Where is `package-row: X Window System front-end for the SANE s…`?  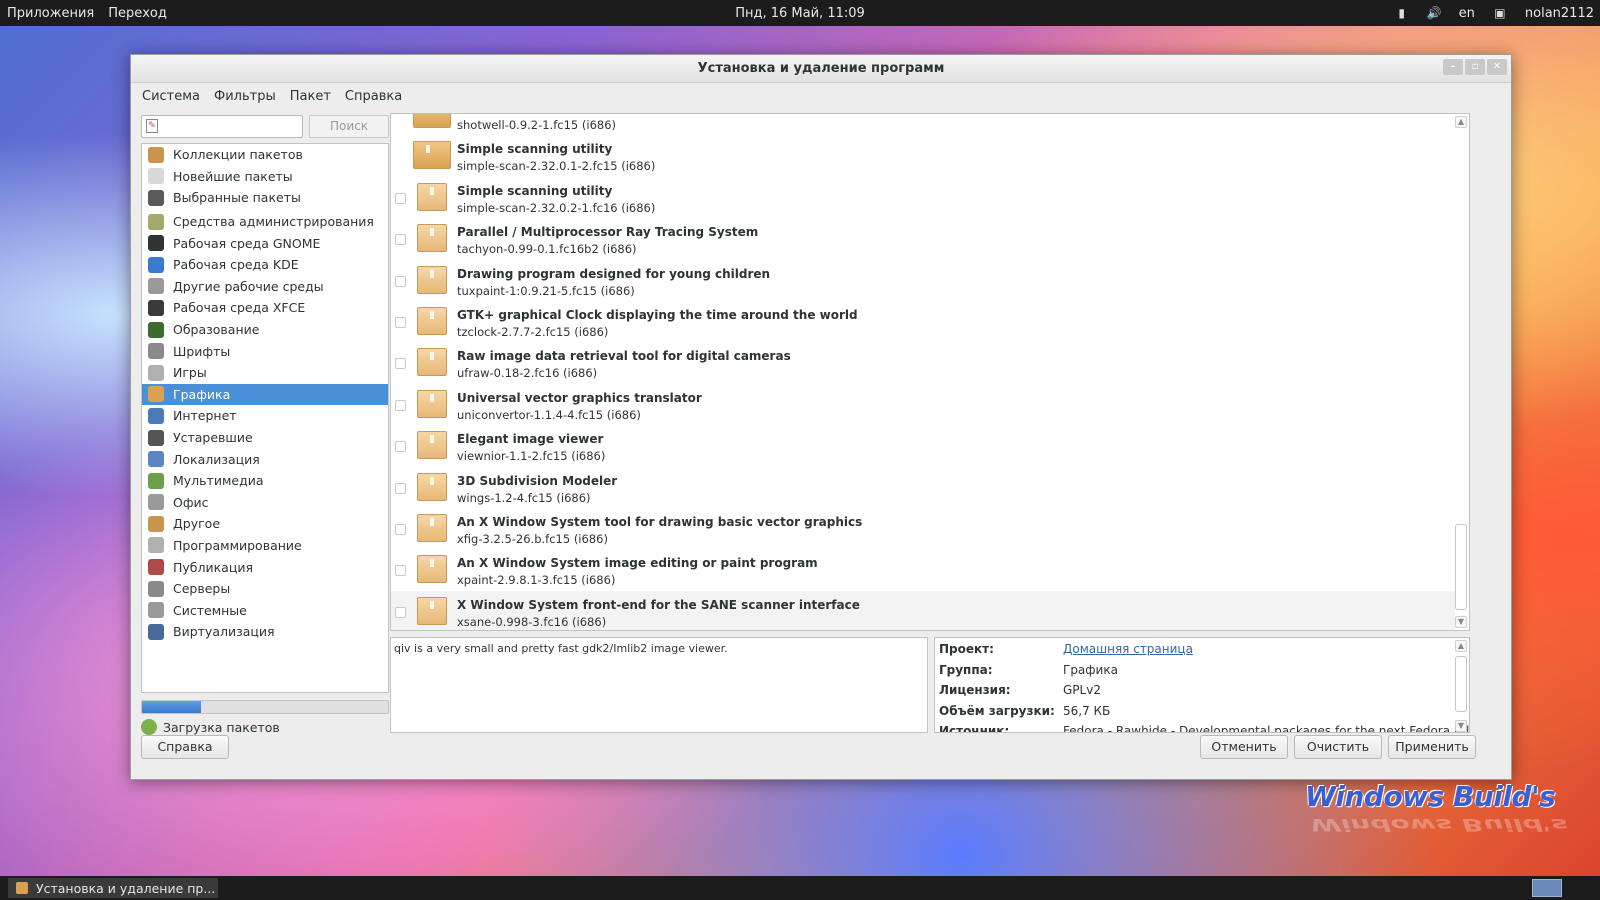 package-row: X Window System front-end for the SANE s… is located at coordinates (923, 610).